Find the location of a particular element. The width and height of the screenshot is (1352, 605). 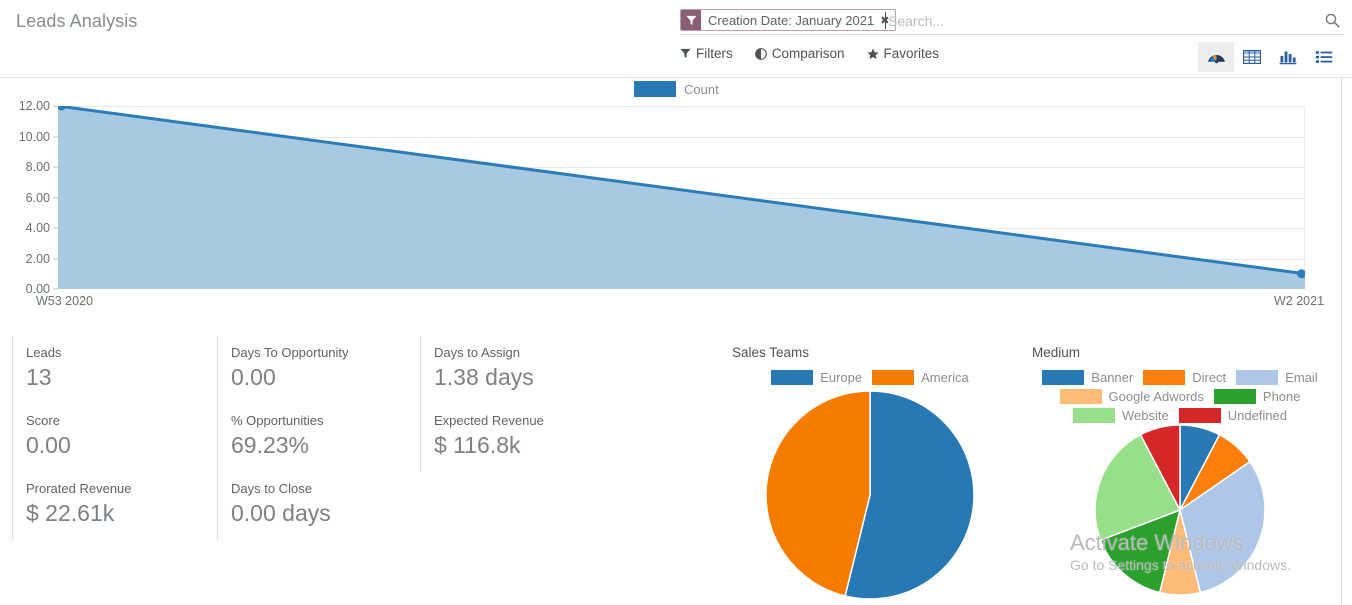

legend-item: Website is located at coordinates (1120, 415).